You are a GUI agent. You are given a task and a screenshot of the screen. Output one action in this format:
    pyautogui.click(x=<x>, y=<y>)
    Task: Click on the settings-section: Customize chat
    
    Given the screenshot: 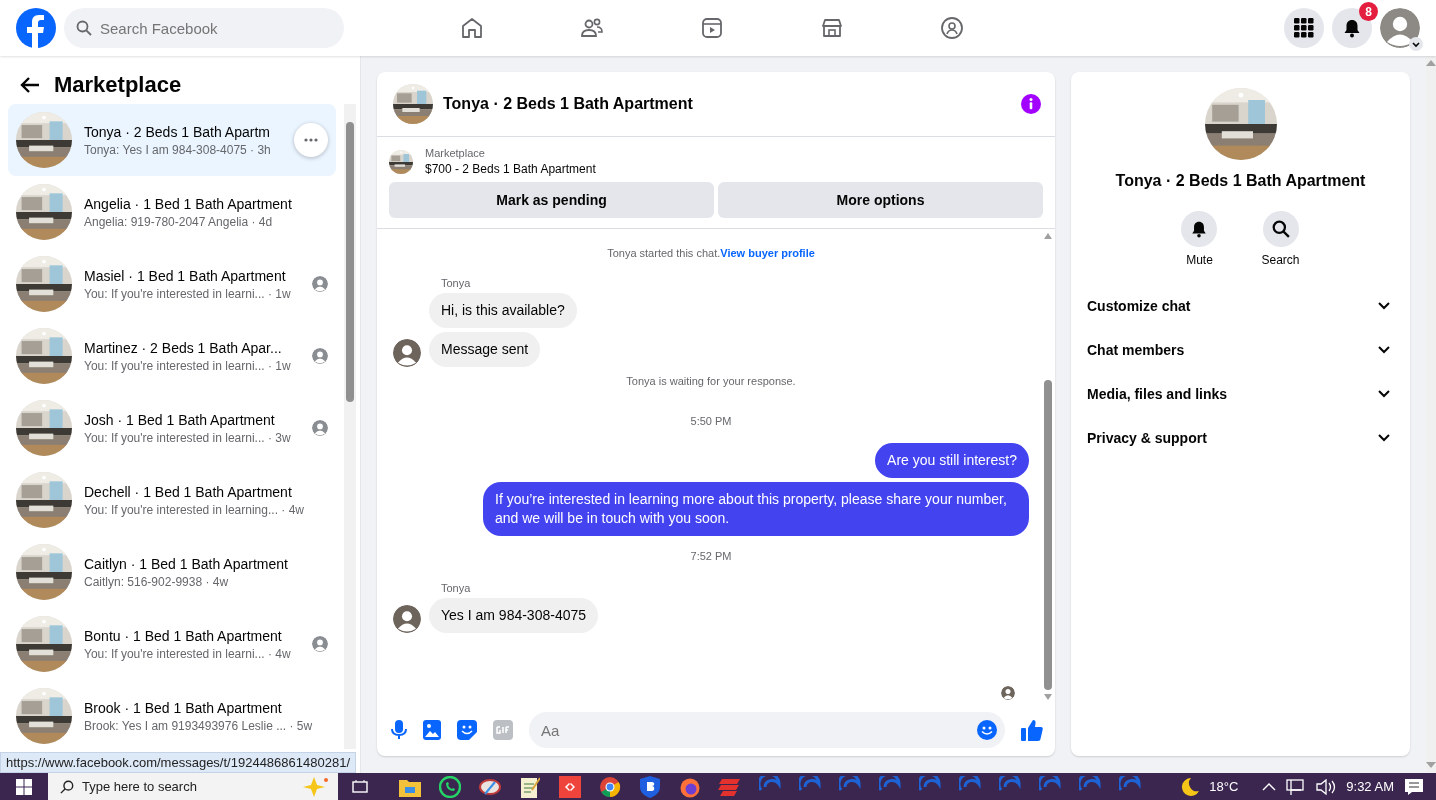 What is the action you would take?
    pyautogui.click(x=1240, y=306)
    